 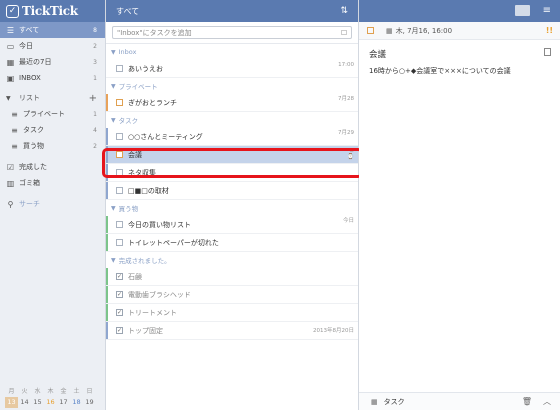 I want to click on calendar-date: 18, so click(x=76, y=402).